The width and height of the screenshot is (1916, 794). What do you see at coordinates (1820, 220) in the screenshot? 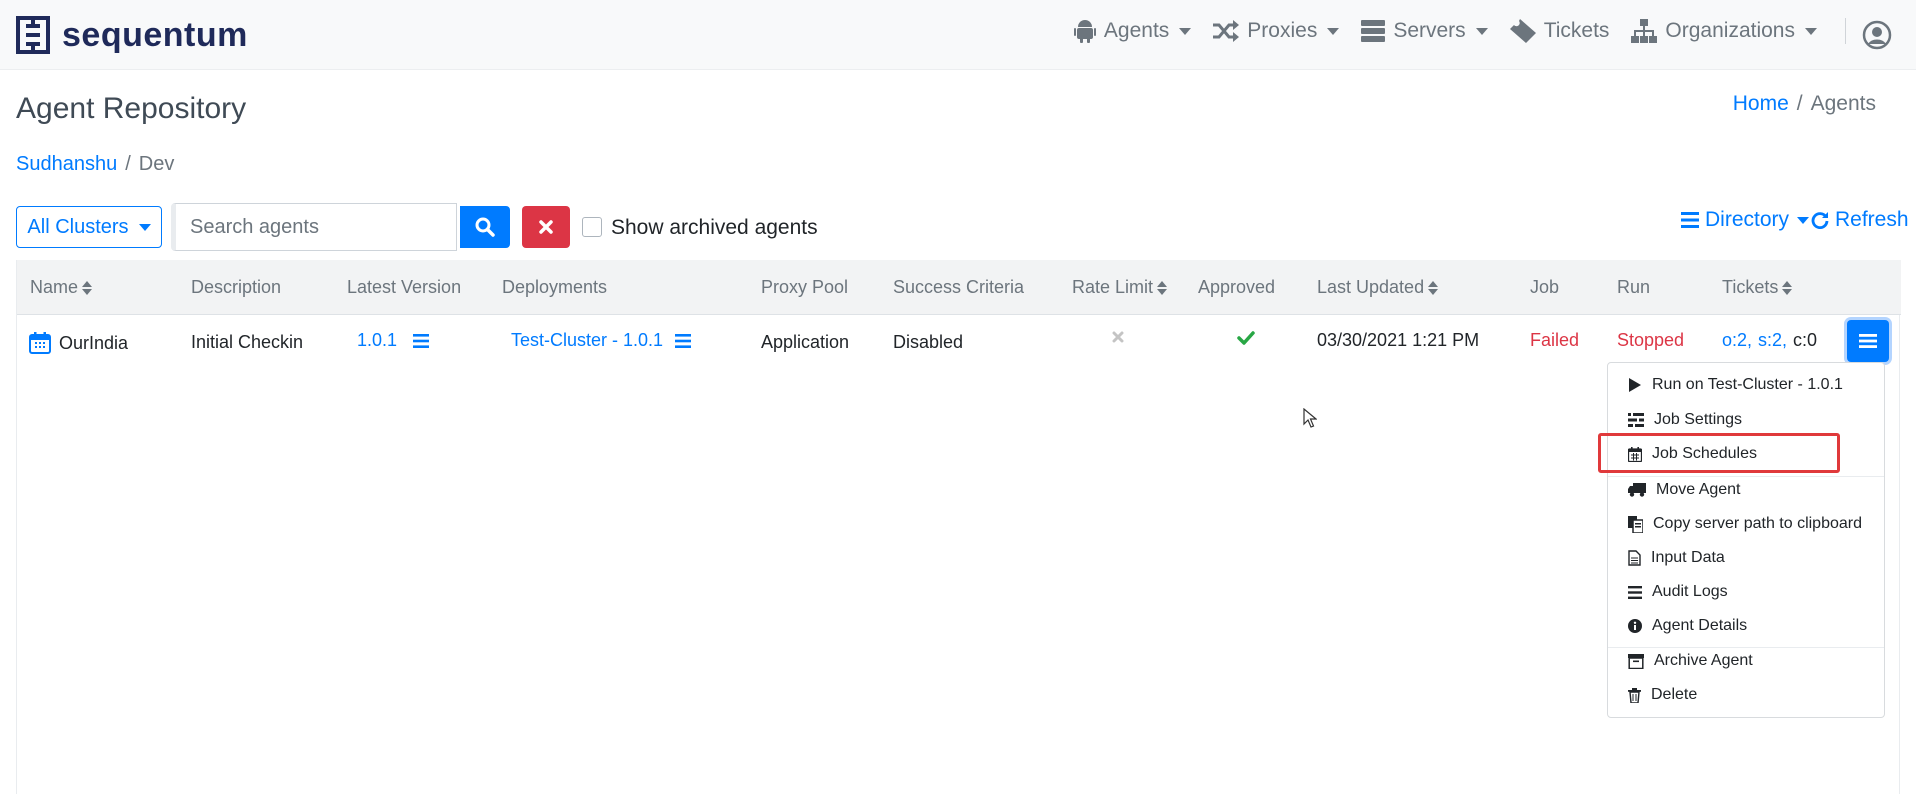
I see `refresh-icon` at bounding box center [1820, 220].